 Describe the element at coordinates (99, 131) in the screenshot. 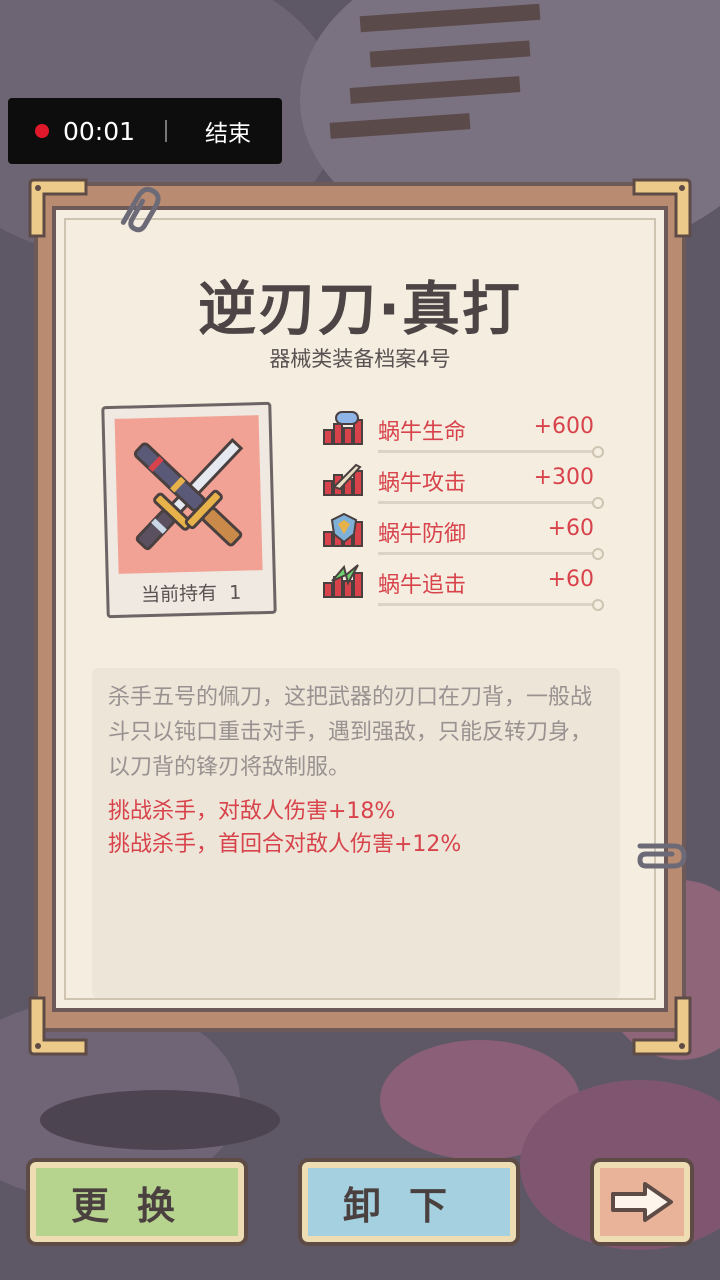

I see `recording-timer: 00:01` at that location.